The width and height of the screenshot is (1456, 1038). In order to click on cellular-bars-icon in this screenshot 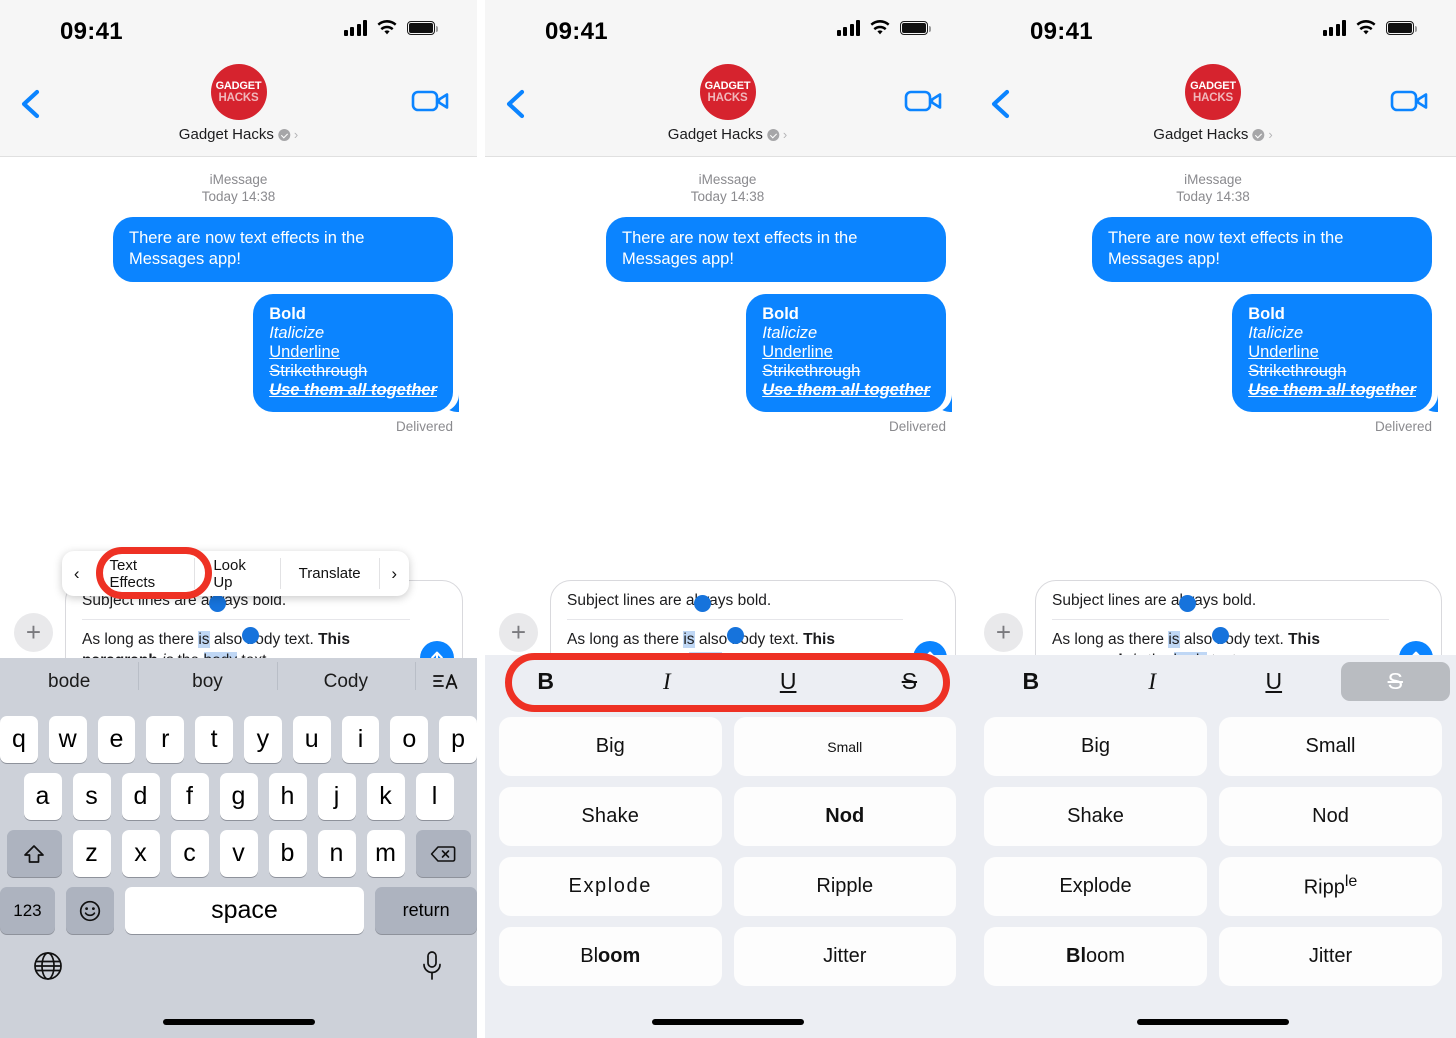, I will do `click(848, 28)`.